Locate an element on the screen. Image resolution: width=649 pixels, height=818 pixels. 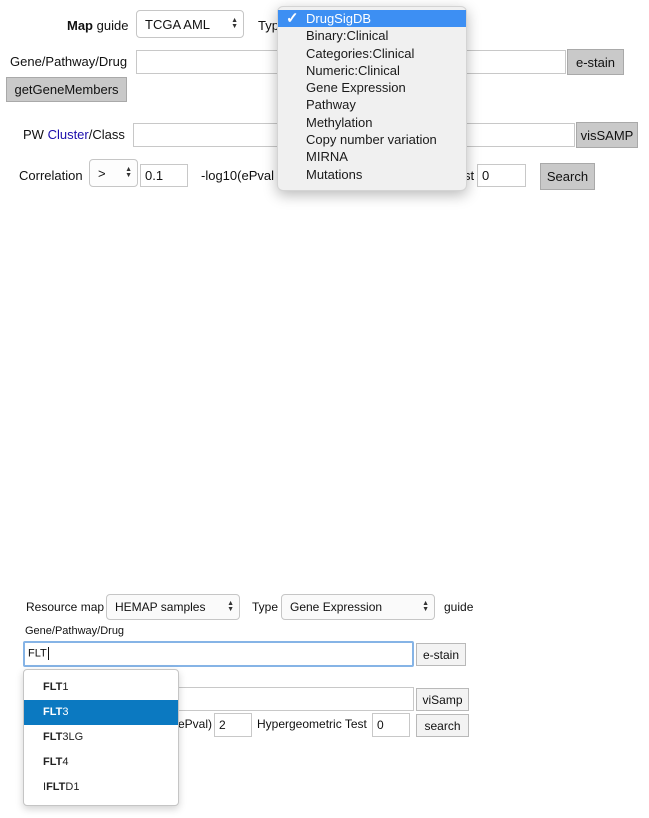
text-caret is located at coordinates (48, 653).